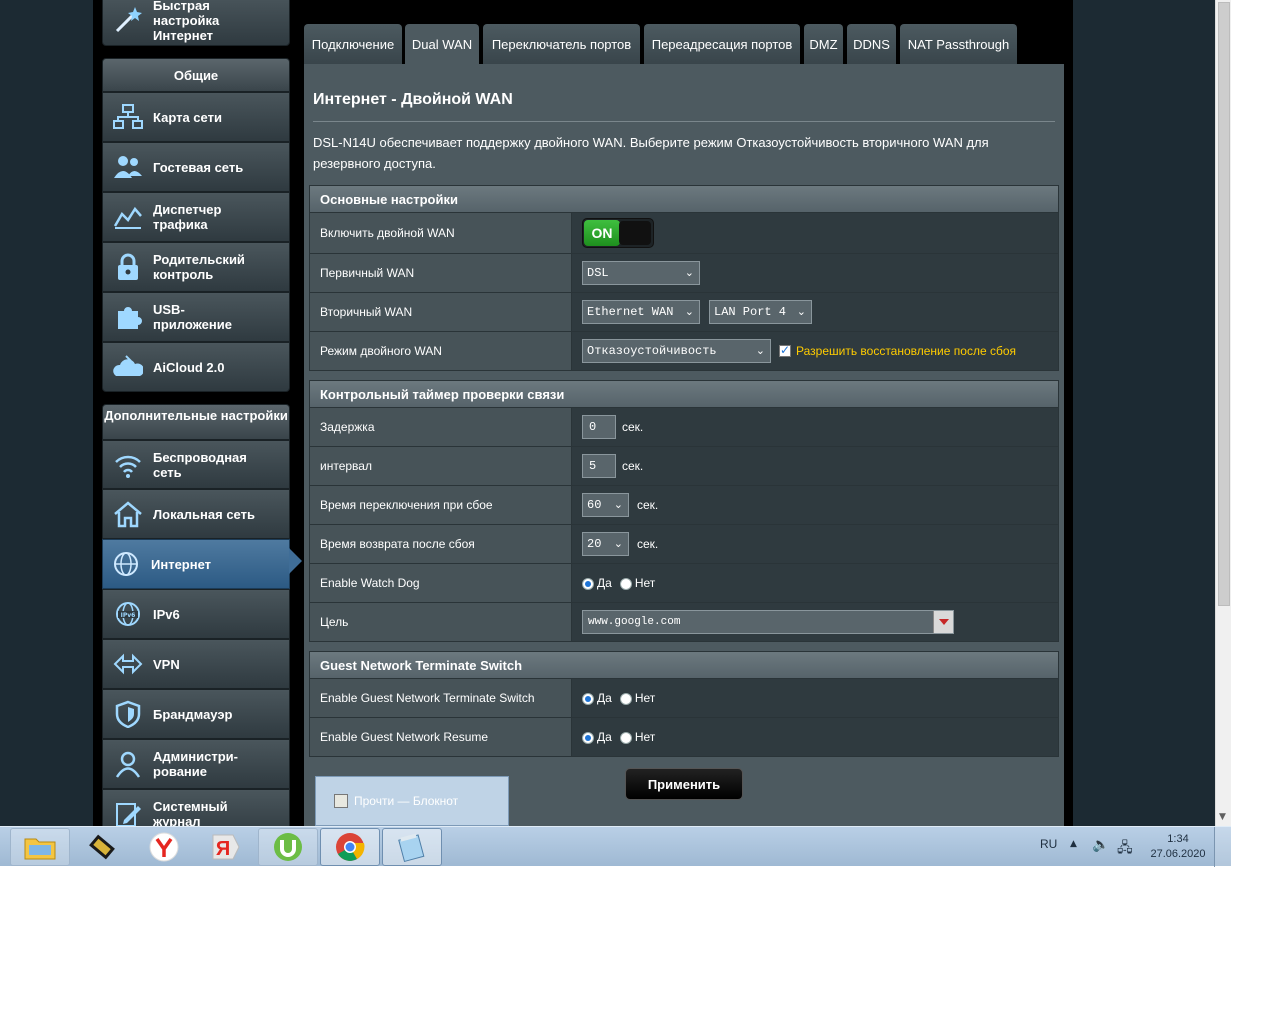 The image size is (1280, 1024). I want to click on cloud-icon, so click(128, 367).